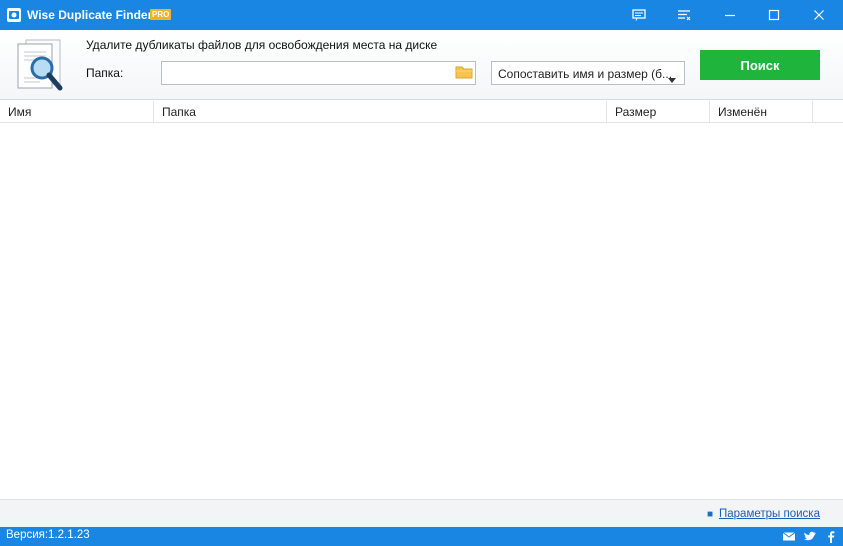 The width and height of the screenshot is (843, 546). What do you see at coordinates (48, 535) in the screenshot?
I see `version-label: Версия:1.2.1.23` at bounding box center [48, 535].